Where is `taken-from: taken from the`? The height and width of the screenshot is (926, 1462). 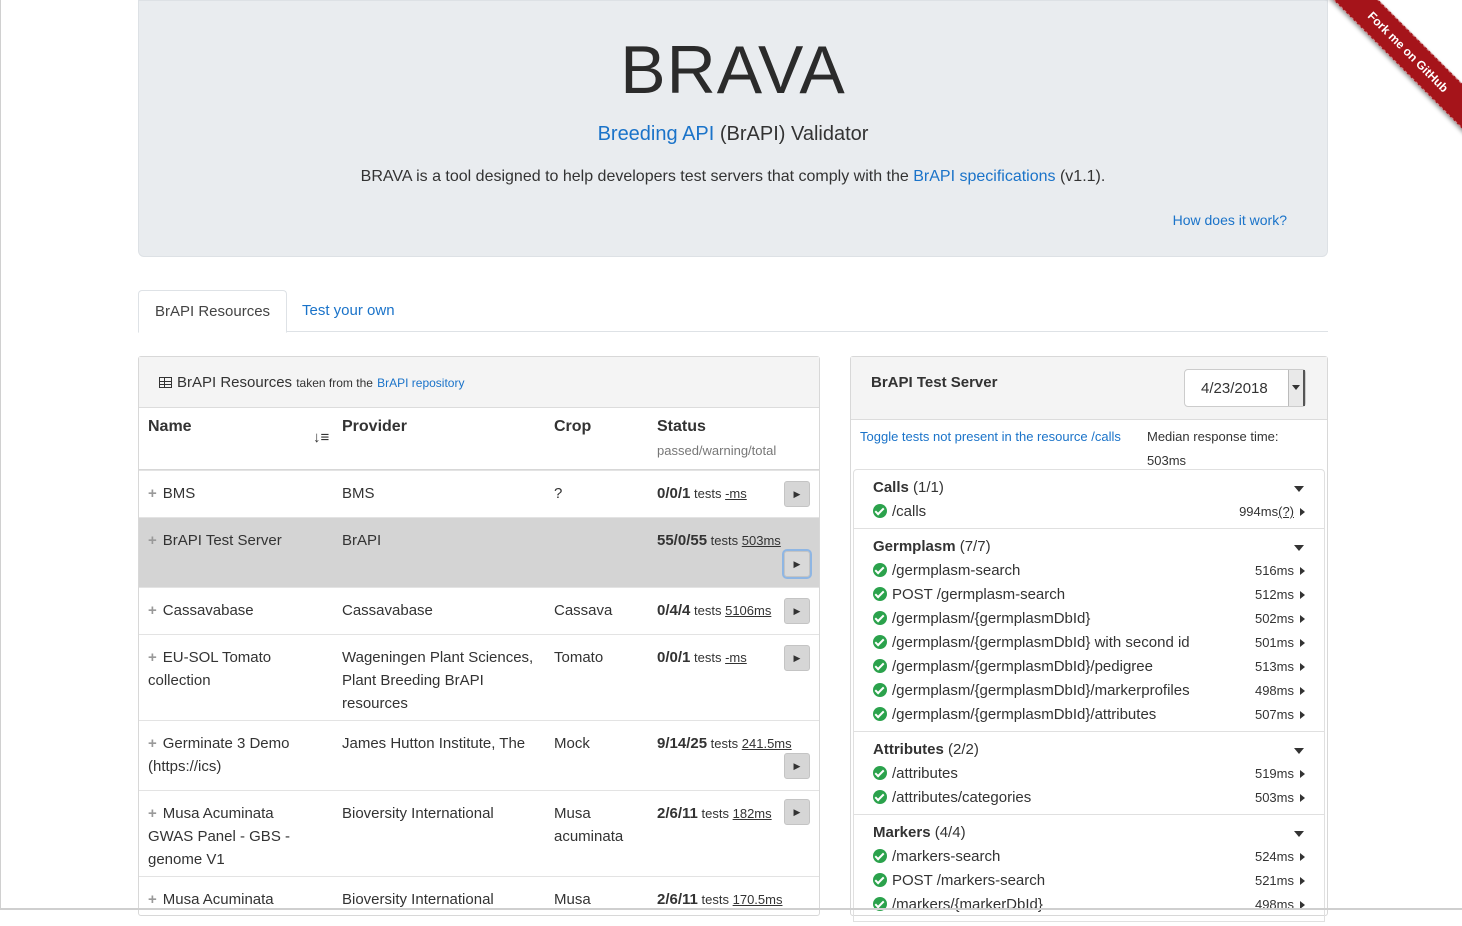 taken-from: taken from the is located at coordinates (334, 383).